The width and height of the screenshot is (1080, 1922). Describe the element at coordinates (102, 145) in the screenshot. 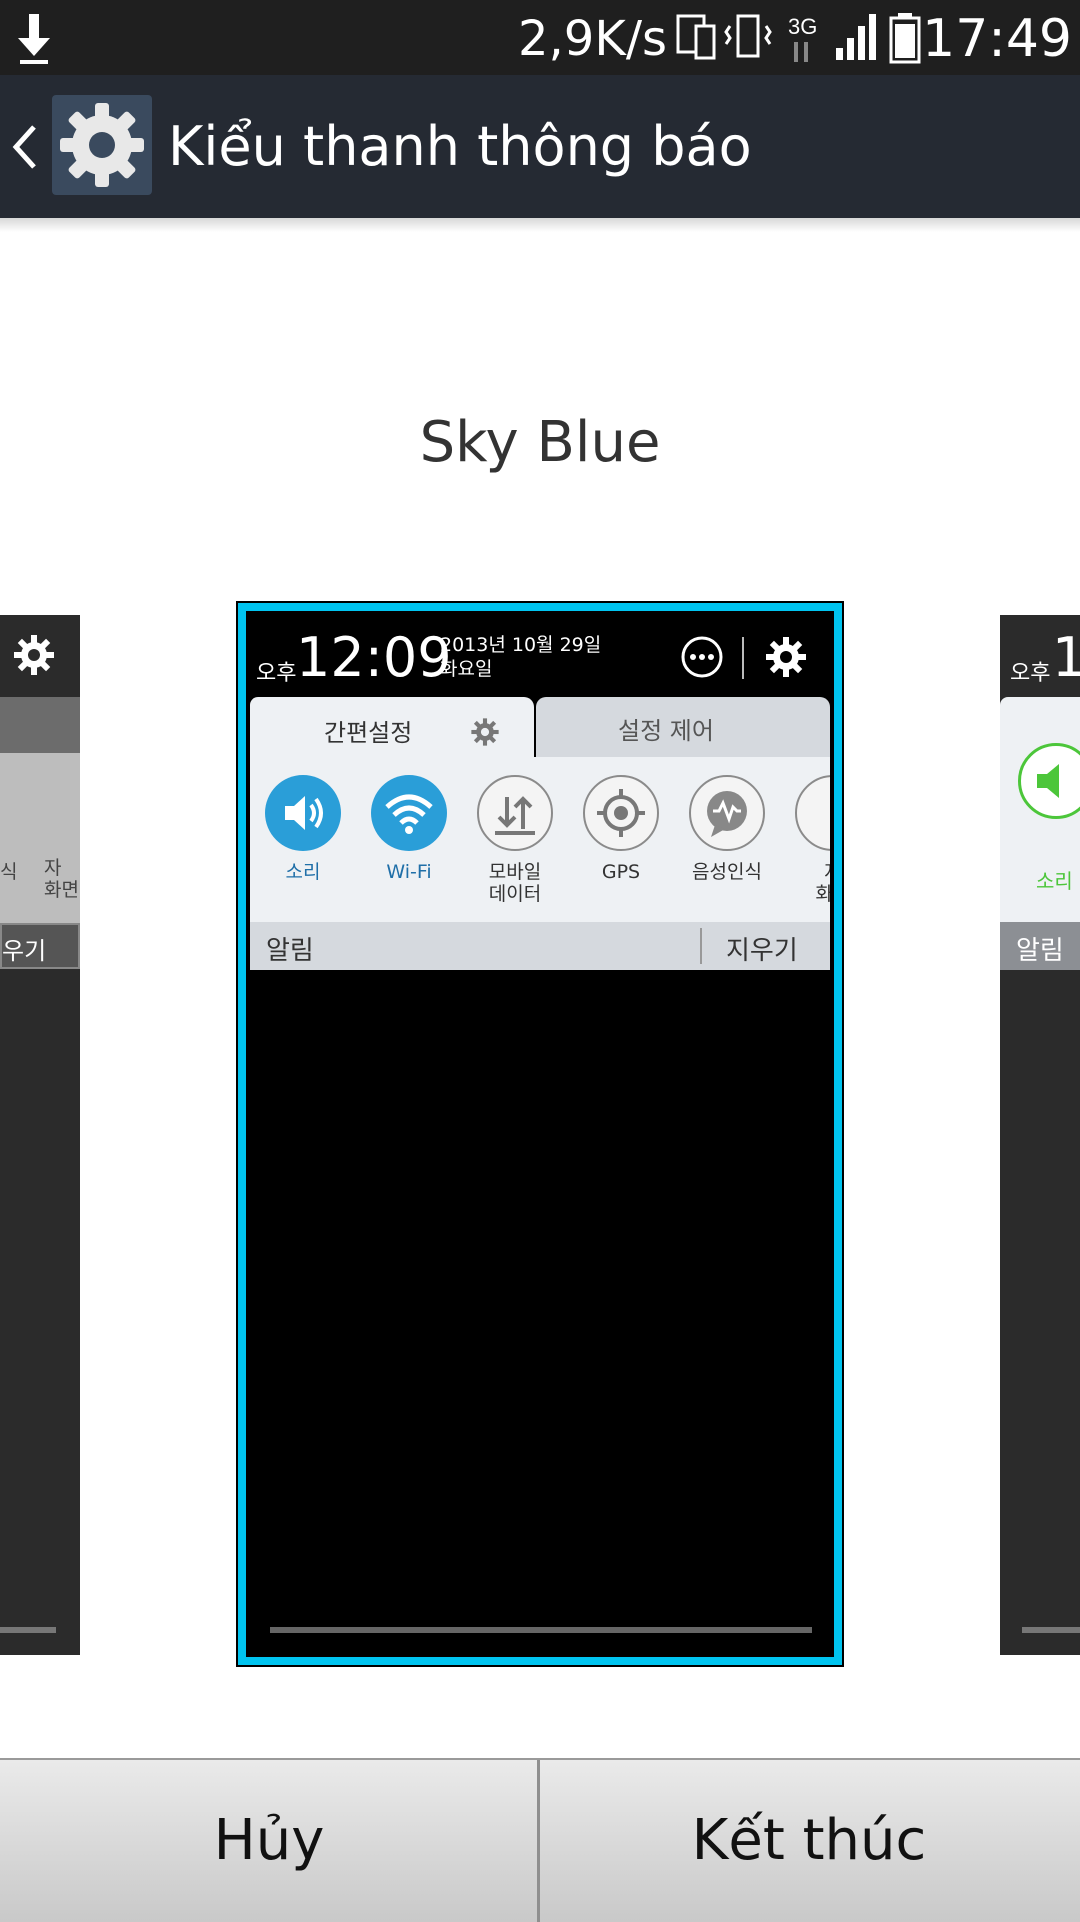

I see `settings-gear-icon` at that location.